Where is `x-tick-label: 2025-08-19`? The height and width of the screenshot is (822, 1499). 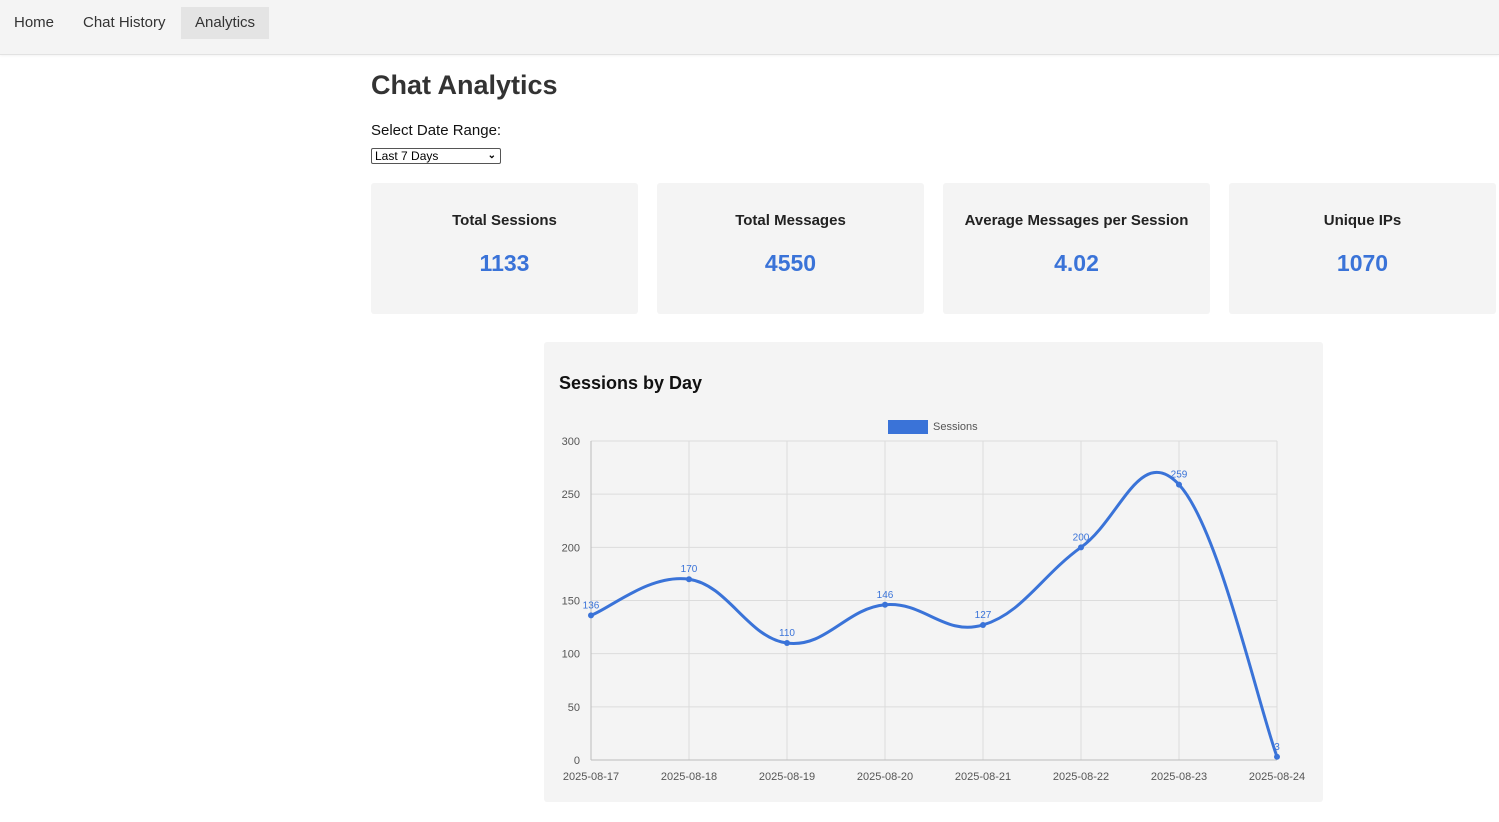 x-tick-label: 2025-08-19 is located at coordinates (787, 777).